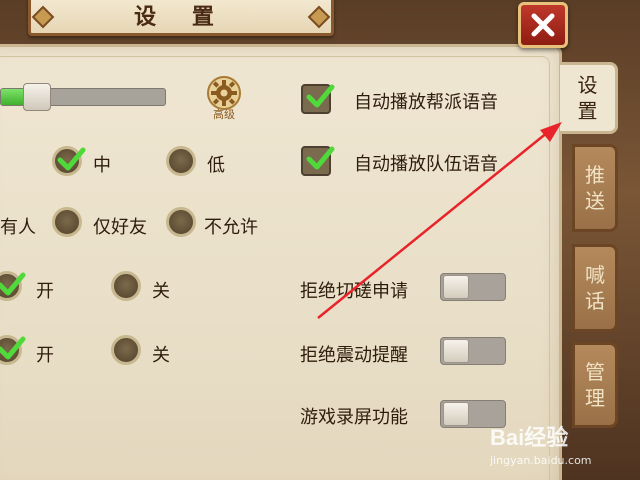  Describe the element at coordinates (595, 385) in the screenshot. I see `tab-manage: 管 理` at that location.